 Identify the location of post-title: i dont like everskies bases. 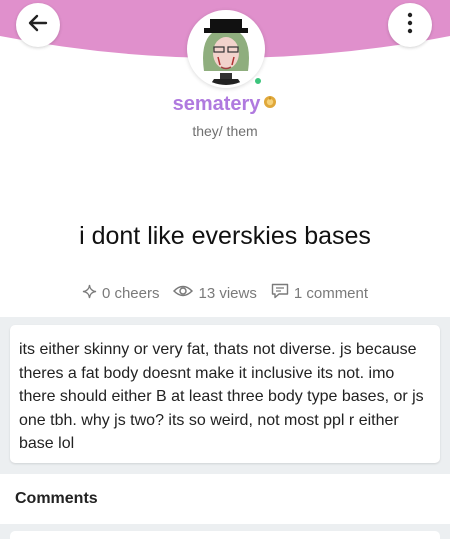
(225, 236).